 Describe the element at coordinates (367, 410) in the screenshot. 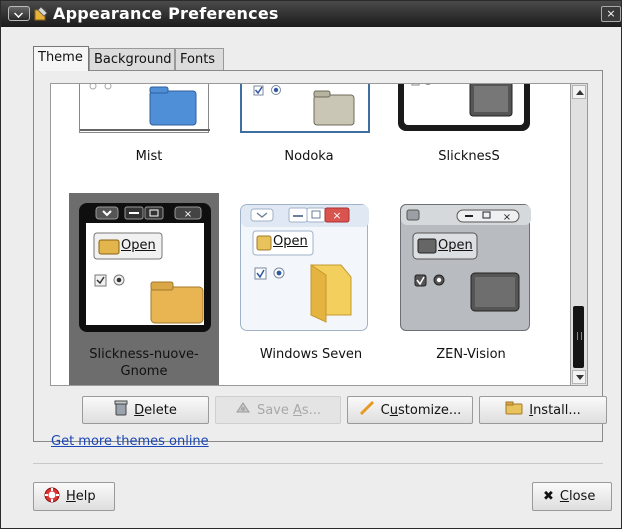

I see `brush-icon` at that location.